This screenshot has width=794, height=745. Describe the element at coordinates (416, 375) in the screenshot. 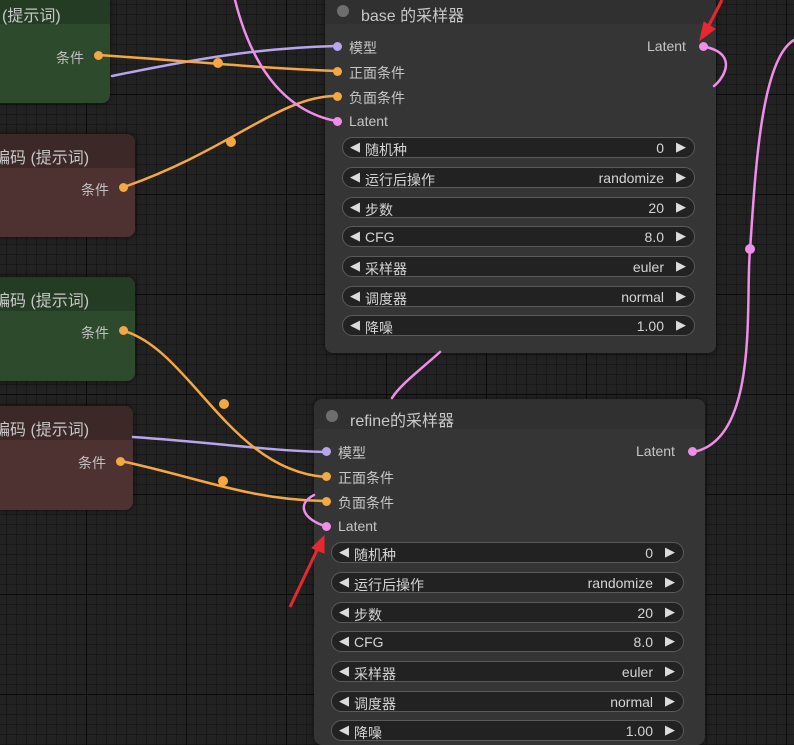

I see `link-latent-refine-in` at that location.